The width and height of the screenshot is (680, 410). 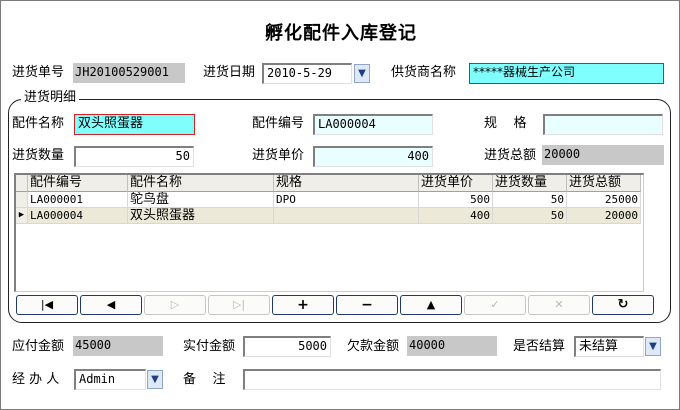 What do you see at coordinates (456, 216) in the screenshot?
I see `table-cell: 400` at bounding box center [456, 216].